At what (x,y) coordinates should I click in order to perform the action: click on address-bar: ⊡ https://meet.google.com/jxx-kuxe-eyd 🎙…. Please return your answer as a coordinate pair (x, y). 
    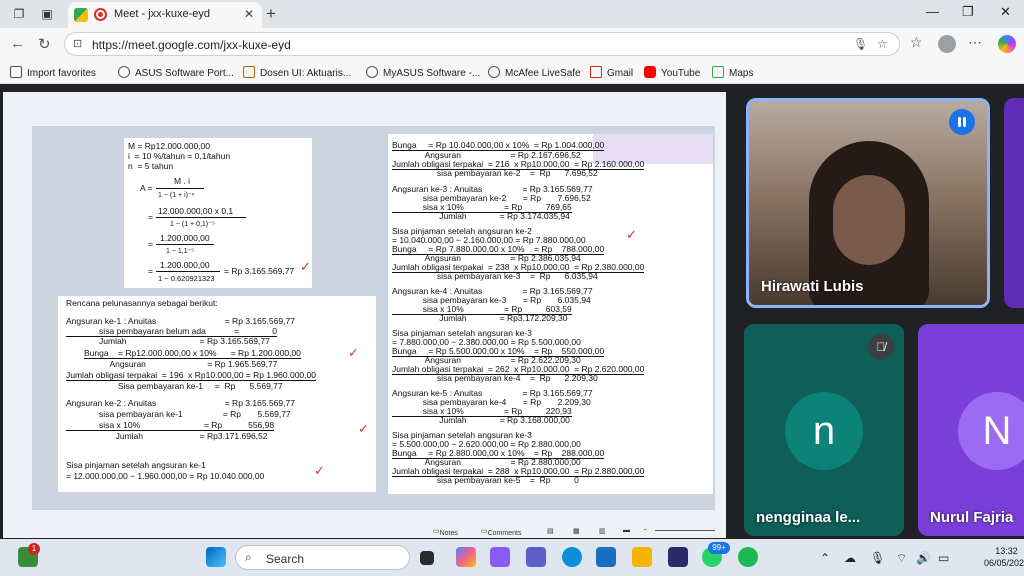
    Looking at the image, I should click on (482, 44).